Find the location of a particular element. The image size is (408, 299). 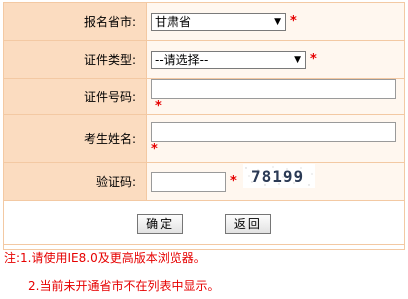

confirm-button: 确定 is located at coordinates (160, 224).